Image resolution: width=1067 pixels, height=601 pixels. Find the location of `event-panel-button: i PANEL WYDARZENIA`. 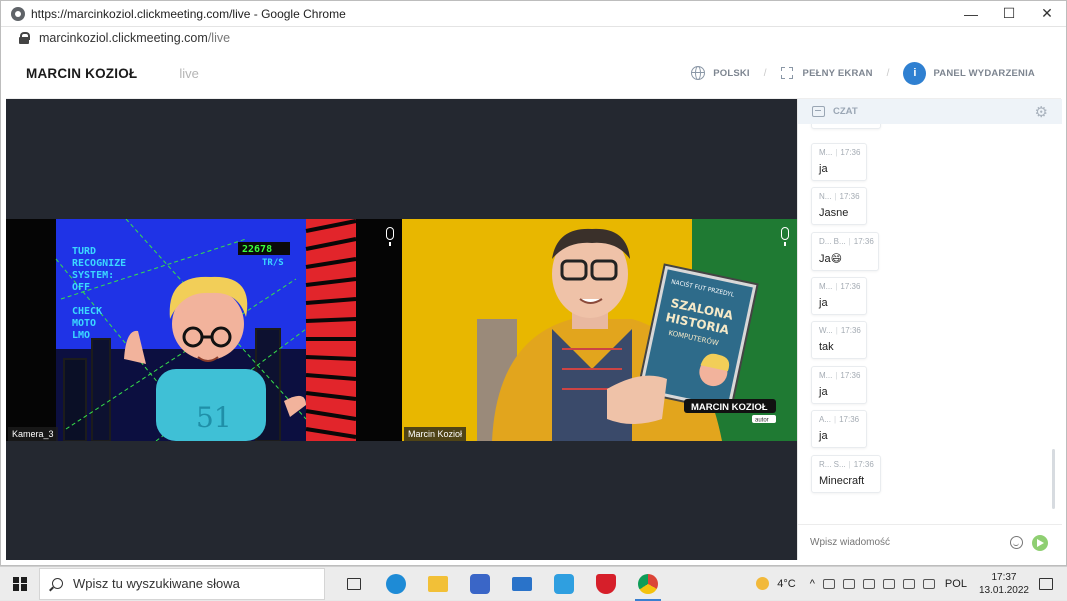

event-panel-button: i PANEL WYDARZENIA is located at coordinates (969, 73).